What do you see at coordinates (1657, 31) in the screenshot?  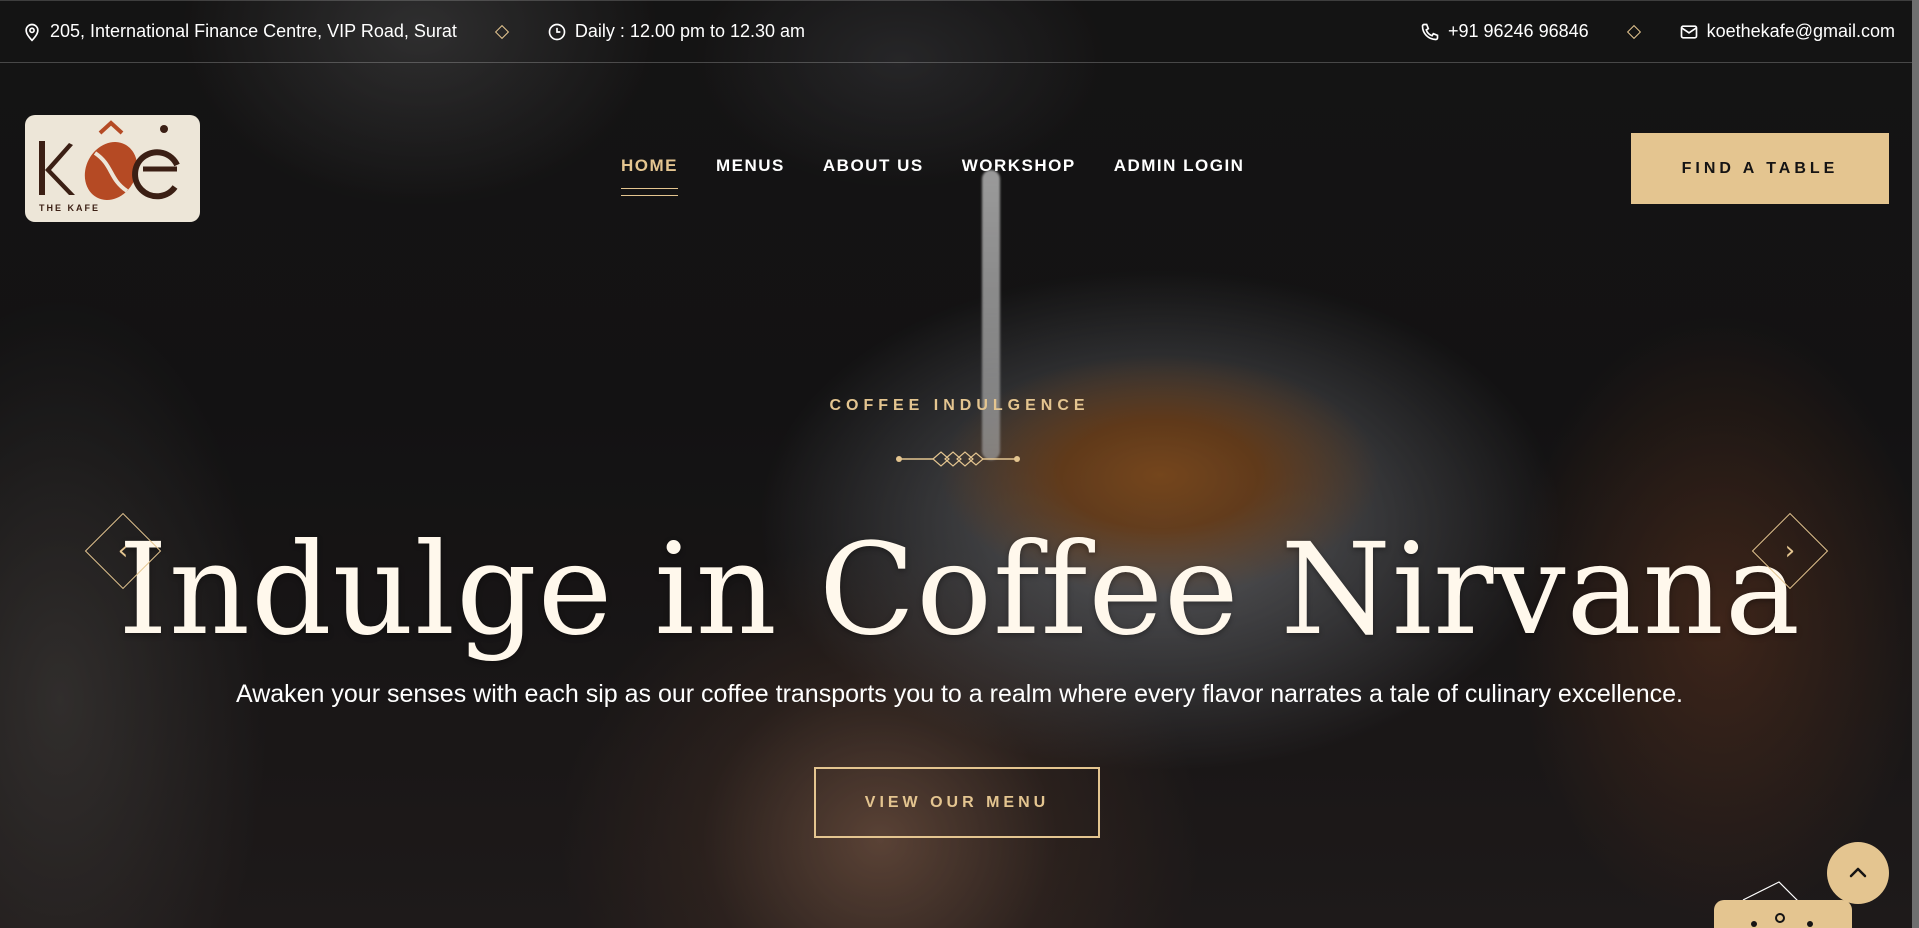 I see `top-bar-right: +91 96246 96846 koethekafe@gmail.com` at bounding box center [1657, 31].